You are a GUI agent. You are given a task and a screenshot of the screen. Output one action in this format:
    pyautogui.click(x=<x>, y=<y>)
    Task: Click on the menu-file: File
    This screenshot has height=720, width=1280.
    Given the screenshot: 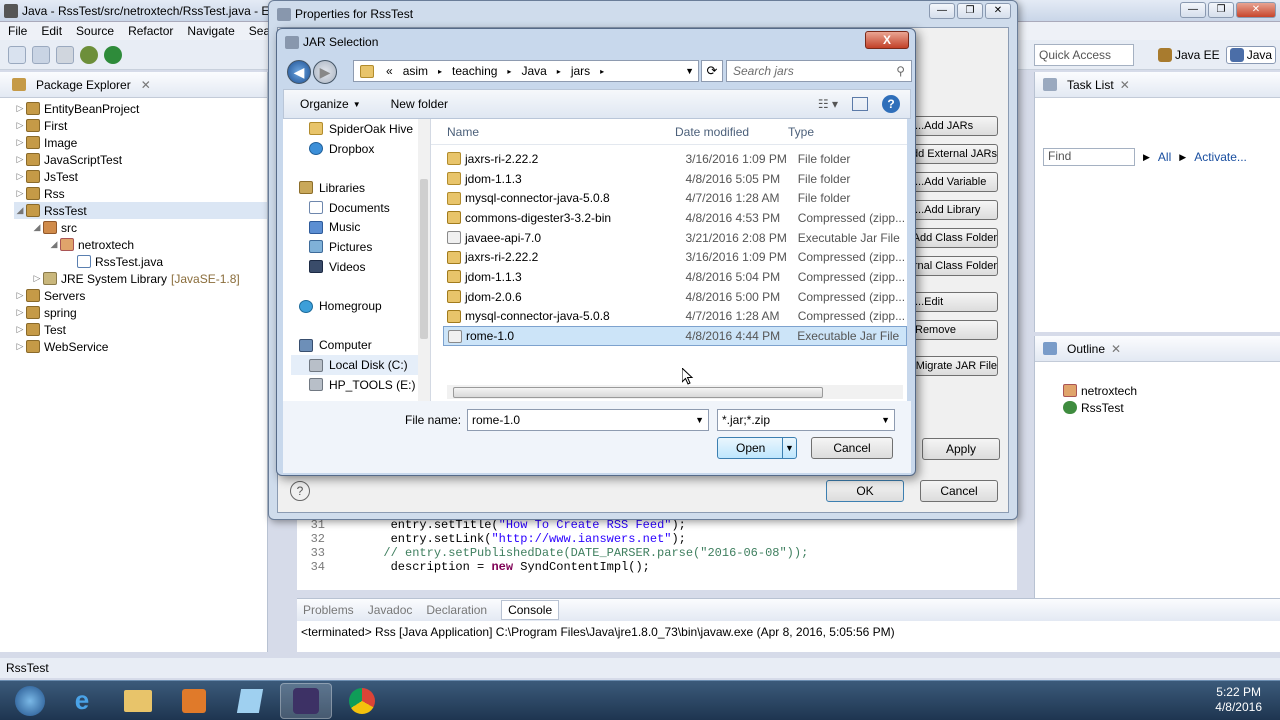 What is the action you would take?
    pyautogui.click(x=17, y=31)
    